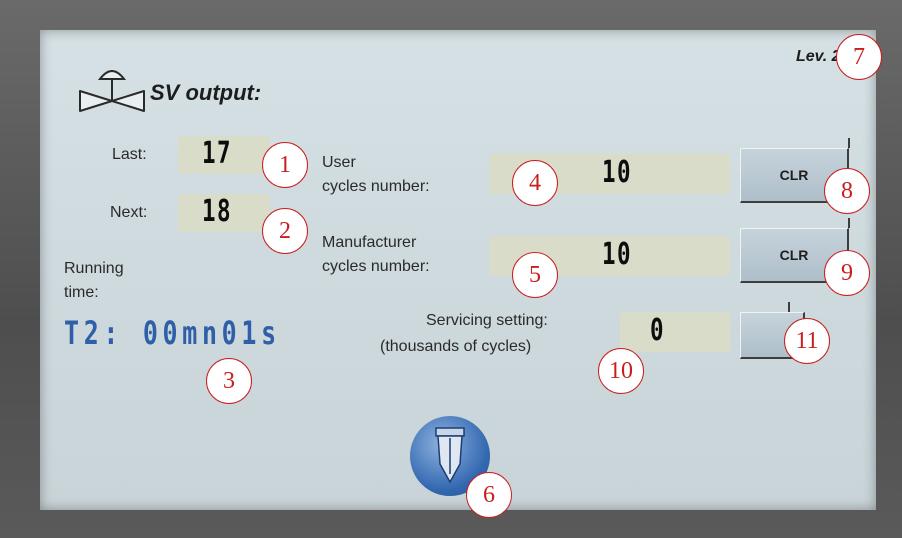  What do you see at coordinates (129, 212) in the screenshot?
I see `next-label: Next:` at bounding box center [129, 212].